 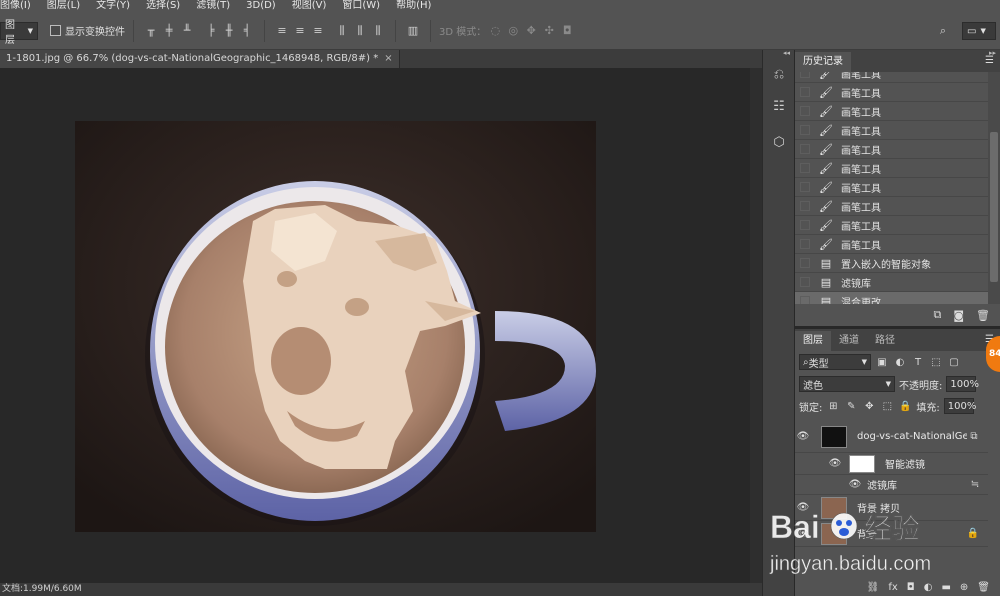 What do you see at coordinates (945, 587) in the screenshot?
I see `new-group-icon: ▬` at bounding box center [945, 587].